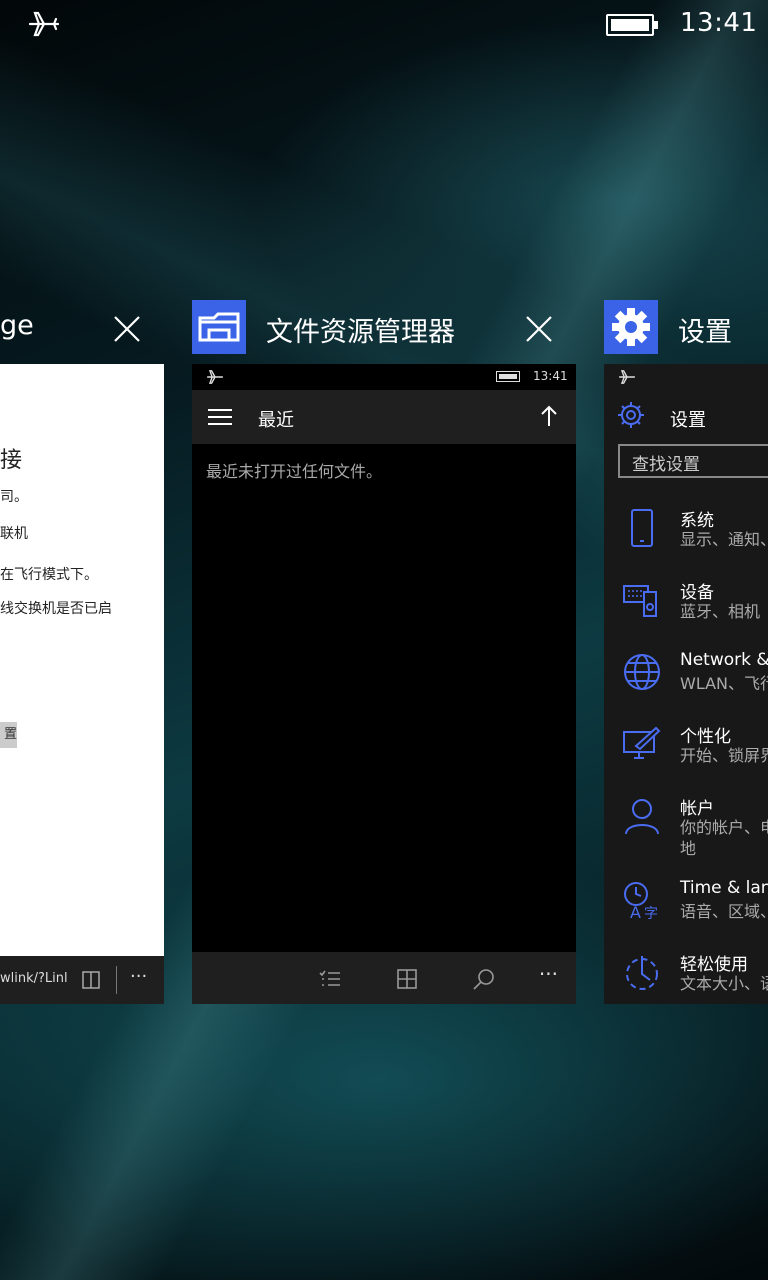 Image resolution: width=768 pixels, height=1280 pixels. What do you see at coordinates (686, 377) in the screenshot?
I see `mini-status-bar` at bounding box center [686, 377].